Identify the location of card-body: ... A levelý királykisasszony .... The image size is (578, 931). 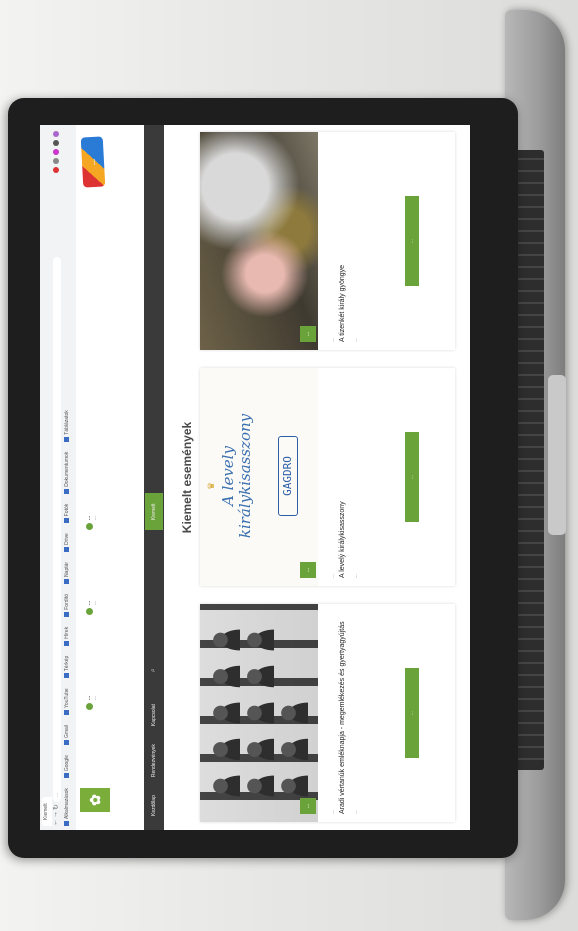
(344, 478).